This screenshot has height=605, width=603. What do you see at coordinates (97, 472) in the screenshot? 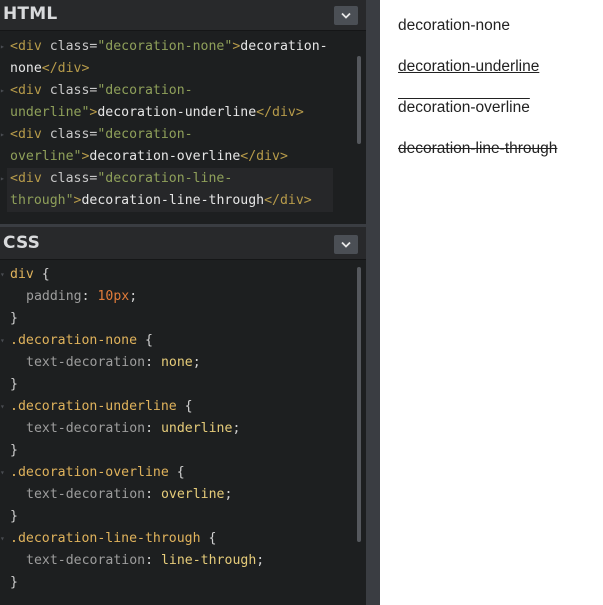
I see `code-line: .decoration-overline {` at bounding box center [97, 472].